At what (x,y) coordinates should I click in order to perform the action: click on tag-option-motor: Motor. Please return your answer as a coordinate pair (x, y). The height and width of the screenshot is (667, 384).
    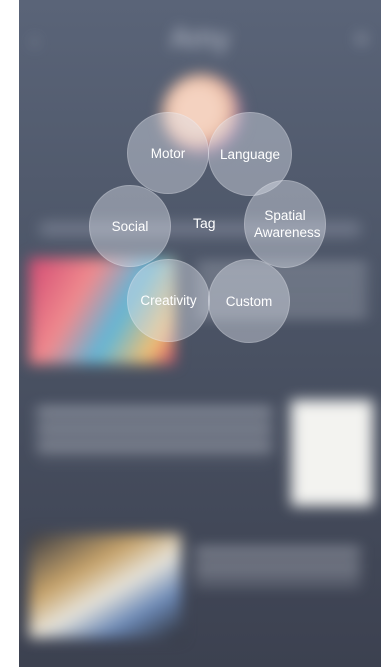
    Looking at the image, I should click on (168, 153).